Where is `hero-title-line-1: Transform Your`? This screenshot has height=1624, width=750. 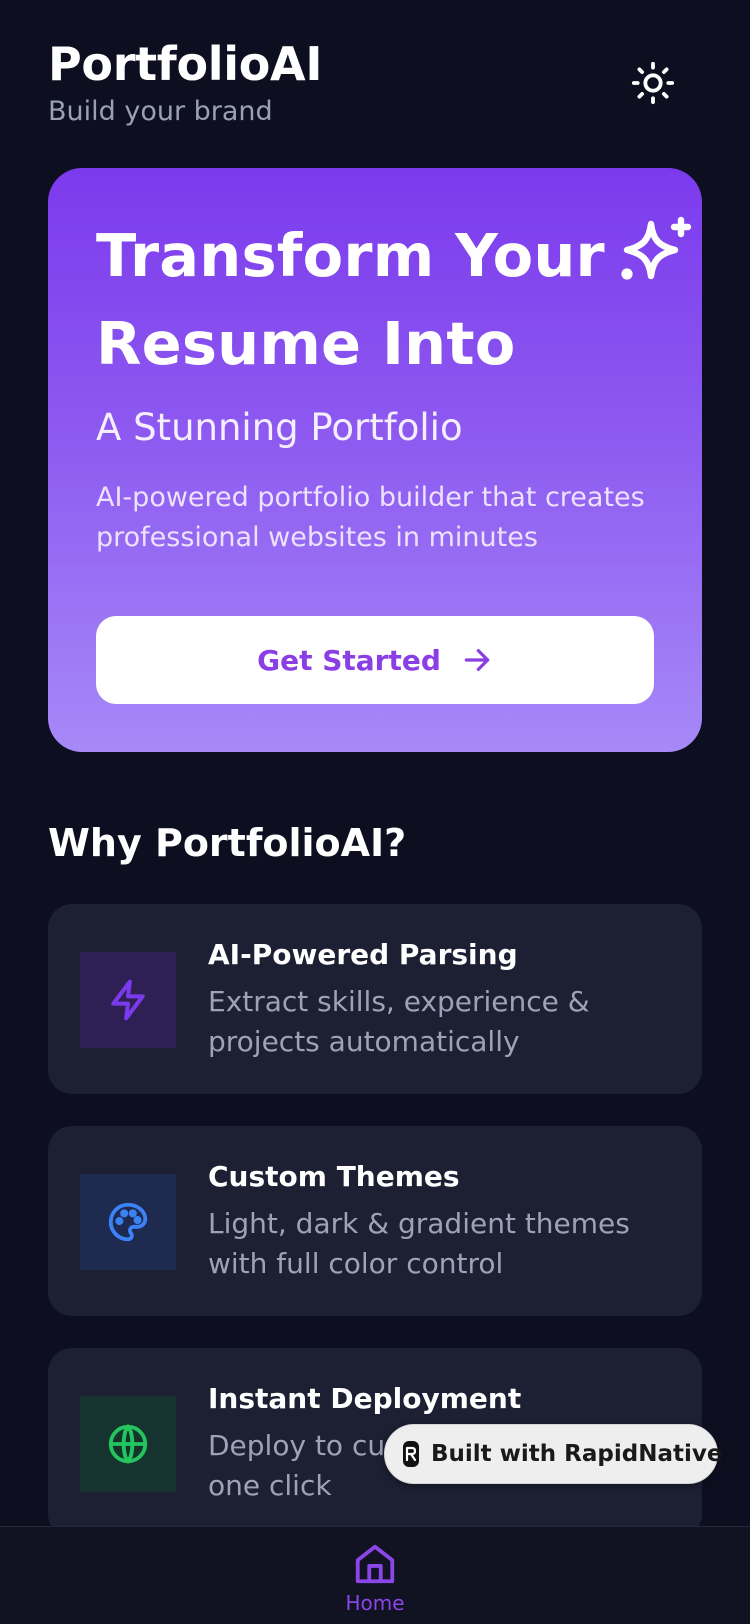 hero-title-line-1: Transform Your is located at coordinates (350, 255).